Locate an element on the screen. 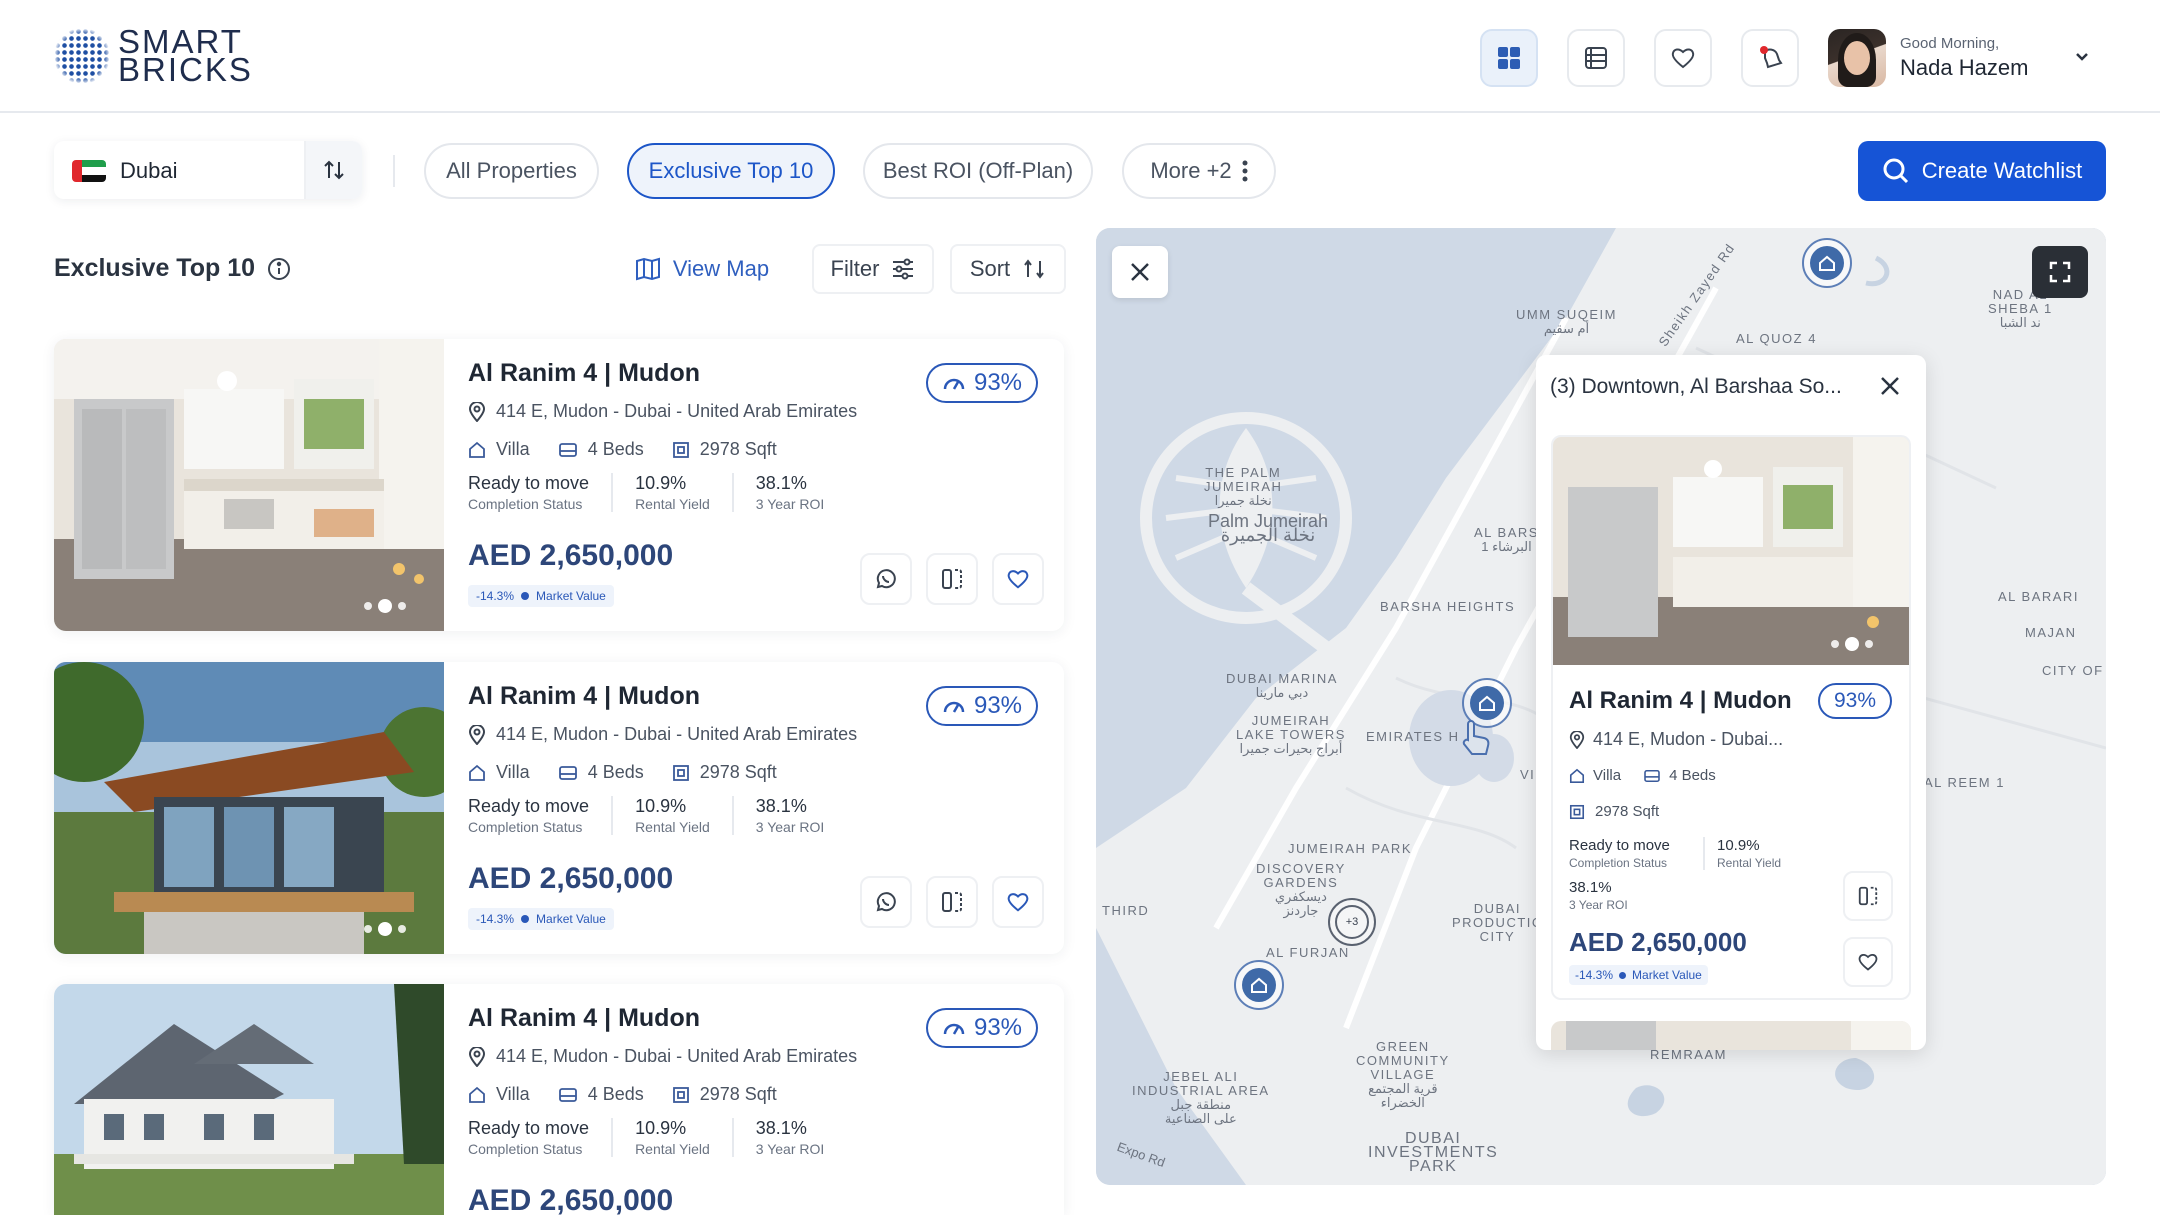  favorites-button is located at coordinates (1683, 58).